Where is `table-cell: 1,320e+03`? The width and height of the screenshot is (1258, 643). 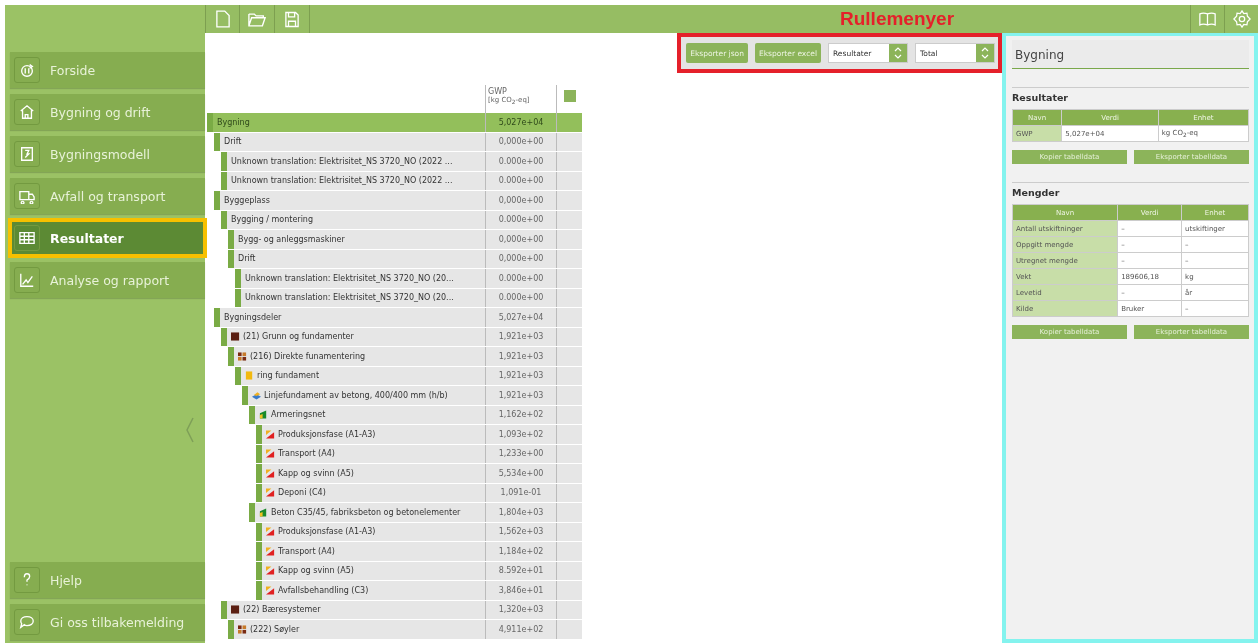
table-cell: 1,320e+03 is located at coordinates (521, 609).